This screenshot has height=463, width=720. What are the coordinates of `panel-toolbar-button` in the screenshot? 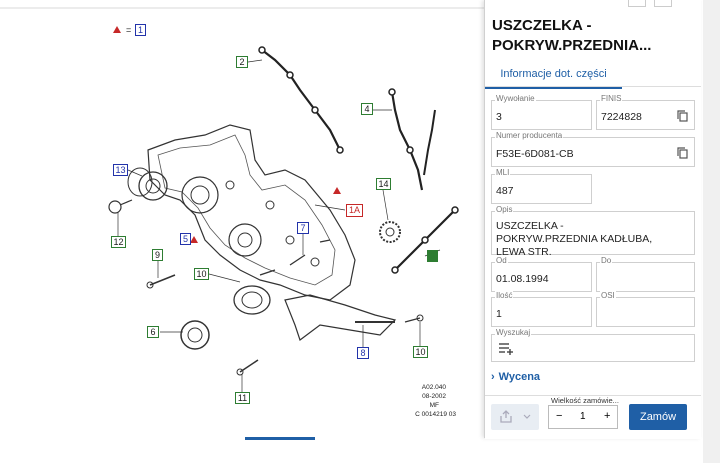 It's located at (637, 3).